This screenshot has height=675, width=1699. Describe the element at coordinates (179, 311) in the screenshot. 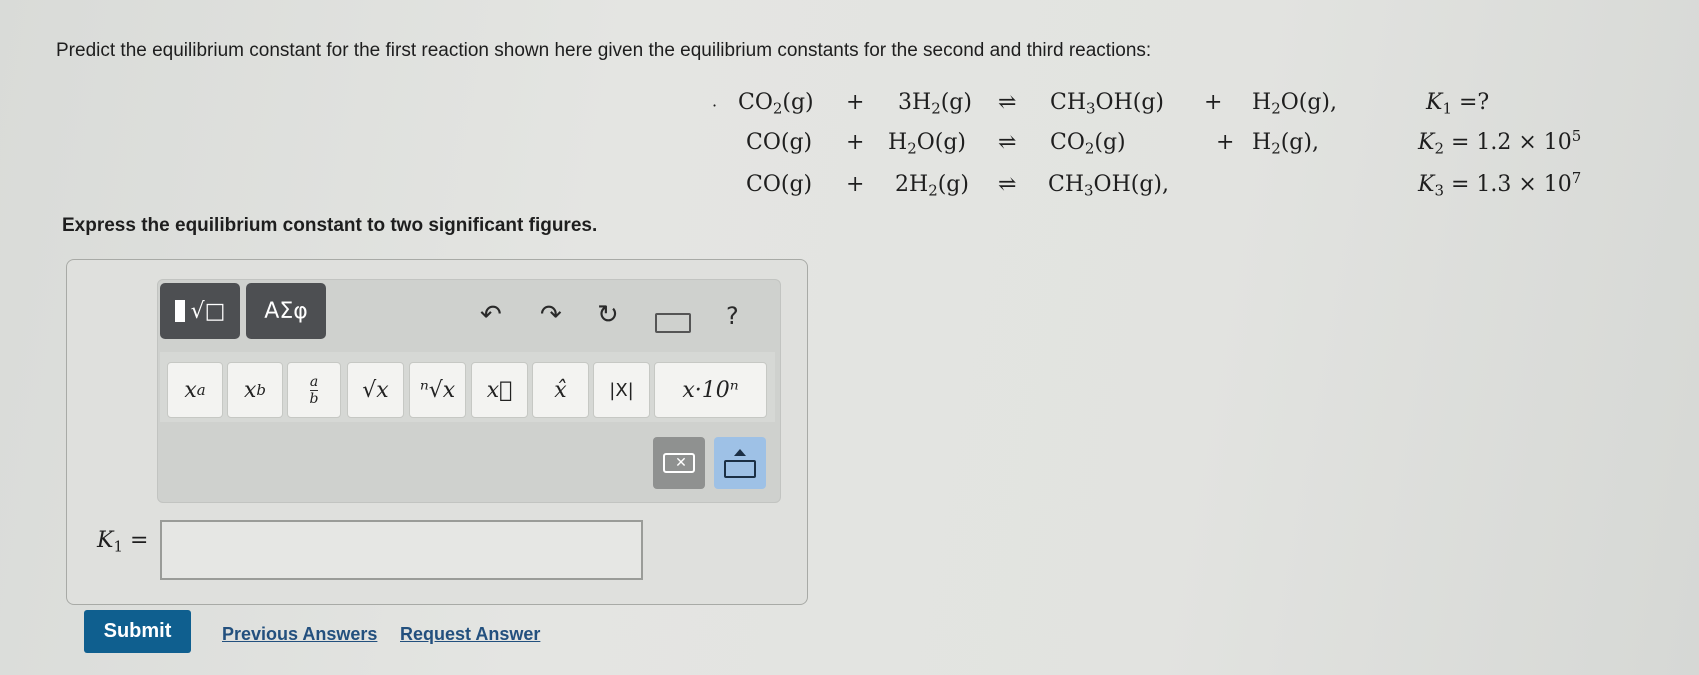

I see `template-block-icon` at that location.